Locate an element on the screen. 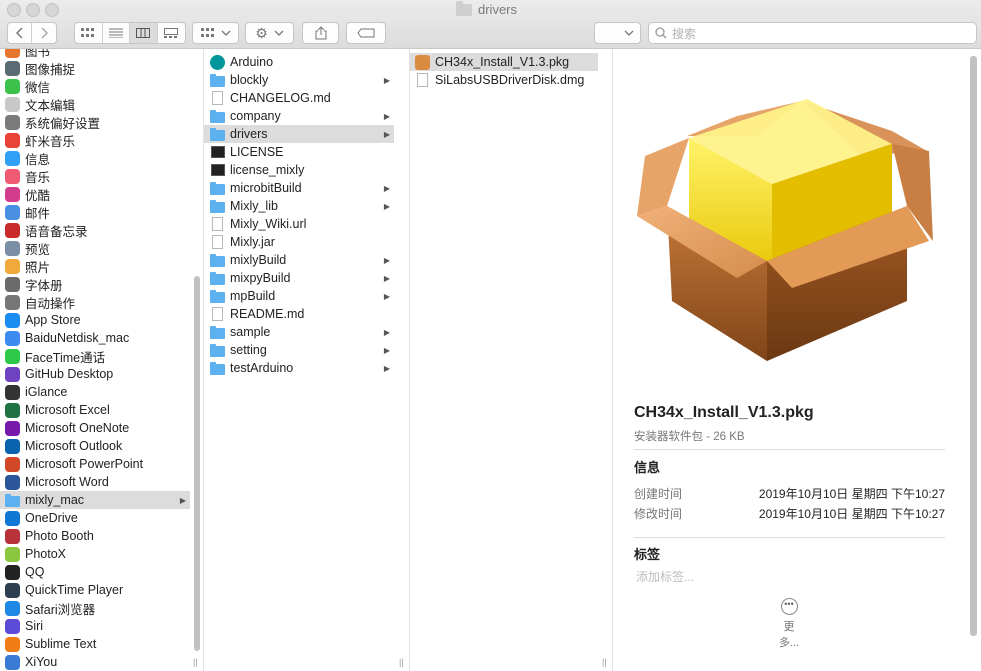 This screenshot has height=671, width=981. app-item-mixly-mac: mixly_mac ▶ is located at coordinates (95, 500).